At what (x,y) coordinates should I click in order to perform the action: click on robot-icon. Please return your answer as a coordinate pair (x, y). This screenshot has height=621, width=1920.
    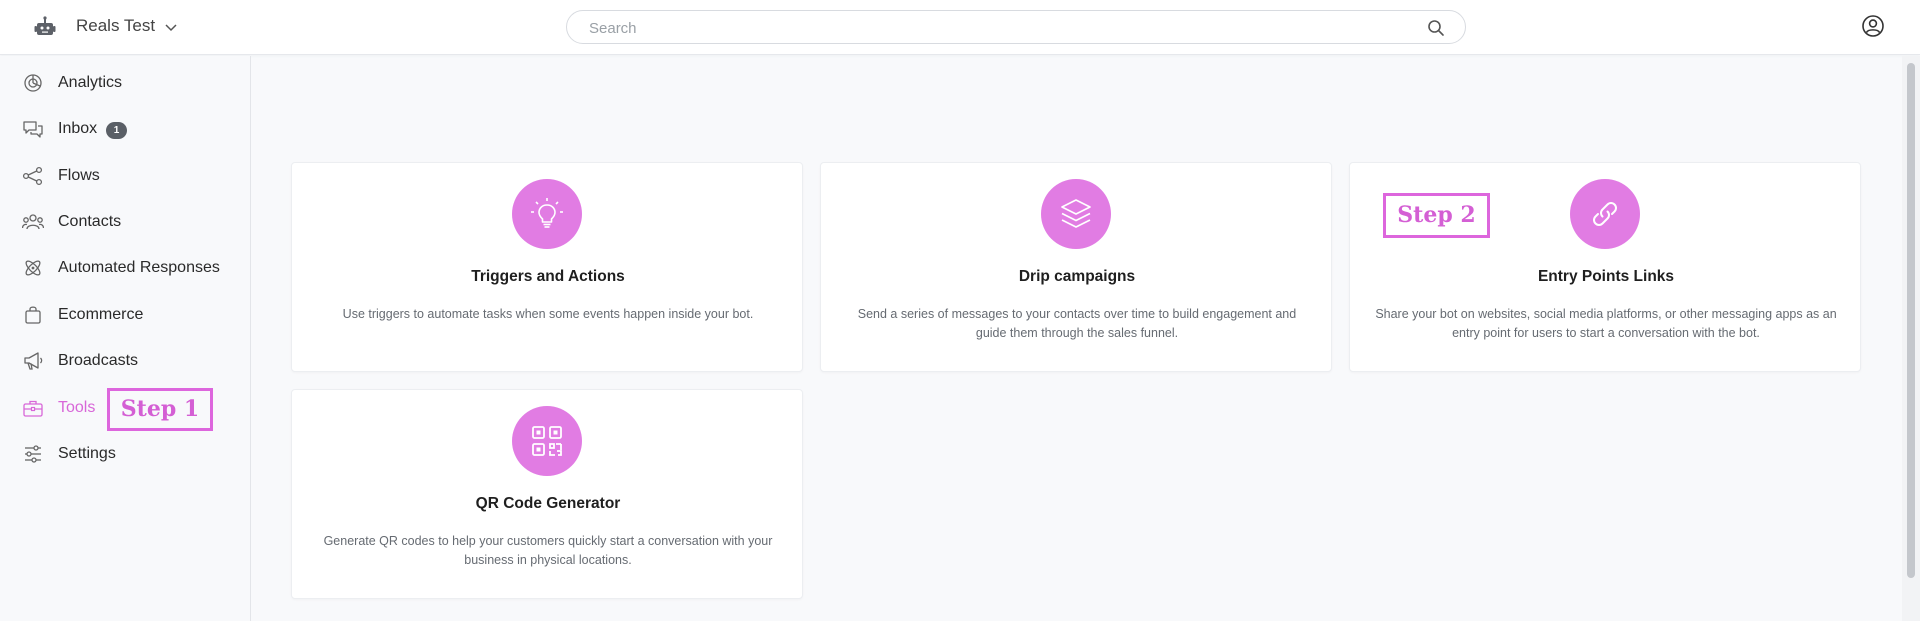
    Looking at the image, I should click on (45, 27).